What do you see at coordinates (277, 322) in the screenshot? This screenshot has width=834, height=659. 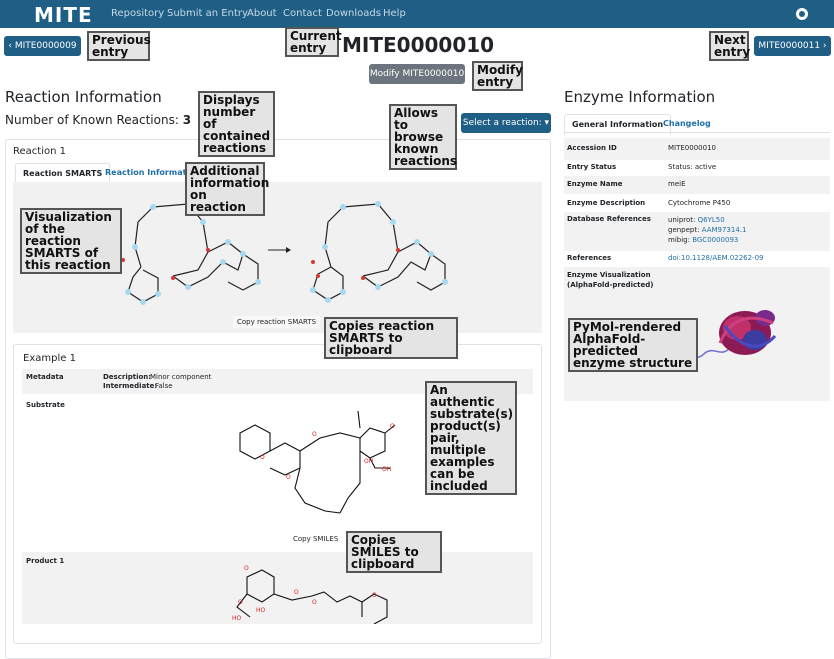 I see `copy-reaction-smarts-button: Copy reaction SMARTS` at bounding box center [277, 322].